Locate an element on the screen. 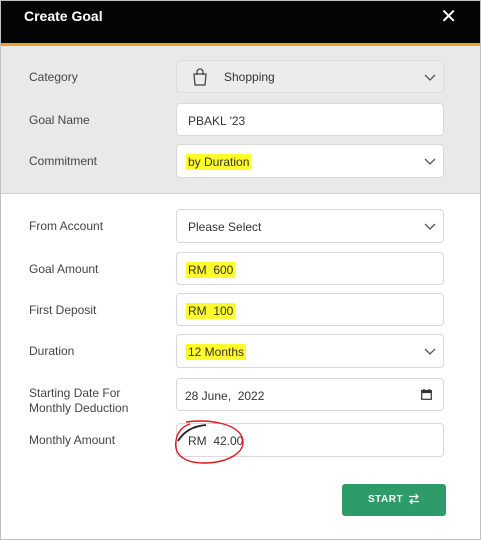  starting-date-value: 28 June, 2022 is located at coordinates (225, 396).